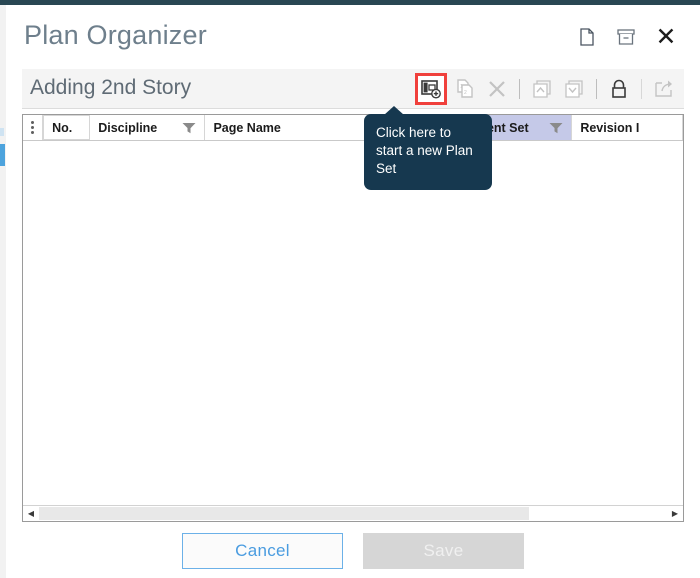  I want to click on toolbar: 1 2, so click(549, 88).